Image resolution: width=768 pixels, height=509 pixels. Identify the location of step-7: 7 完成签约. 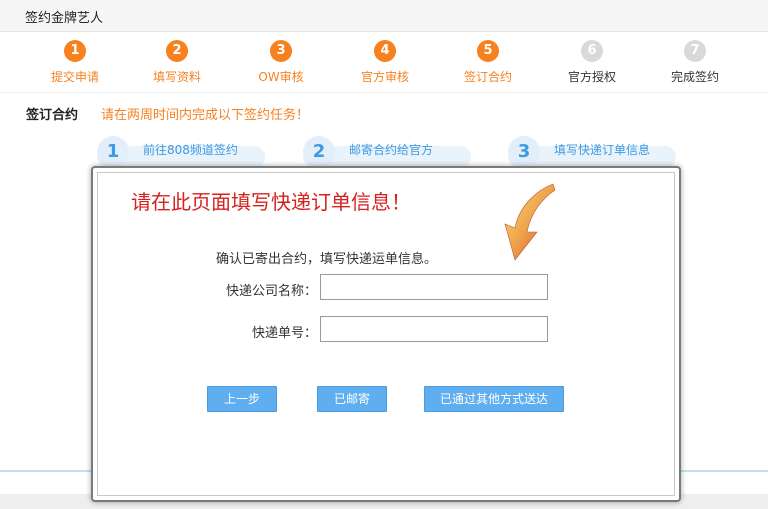
(695, 60).